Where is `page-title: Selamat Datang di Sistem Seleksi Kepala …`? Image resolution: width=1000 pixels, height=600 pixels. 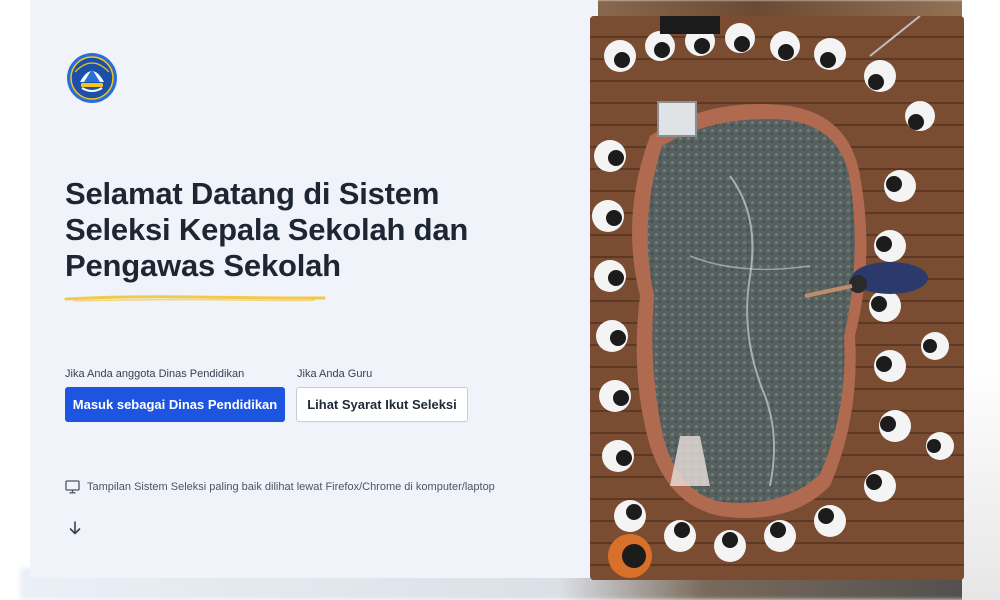
page-title: Selamat Datang di Sistem Seleksi Kepala … is located at coordinates (285, 230).